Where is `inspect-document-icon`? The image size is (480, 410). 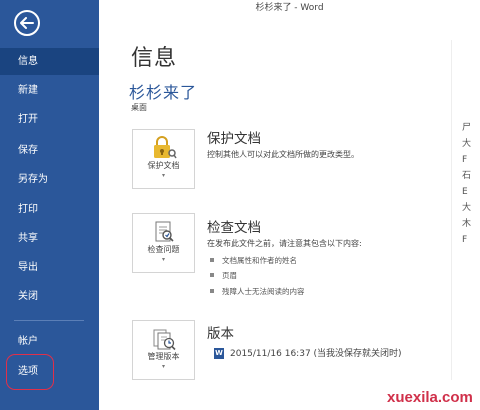 inspect-document-icon is located at coordinates (164, 231).